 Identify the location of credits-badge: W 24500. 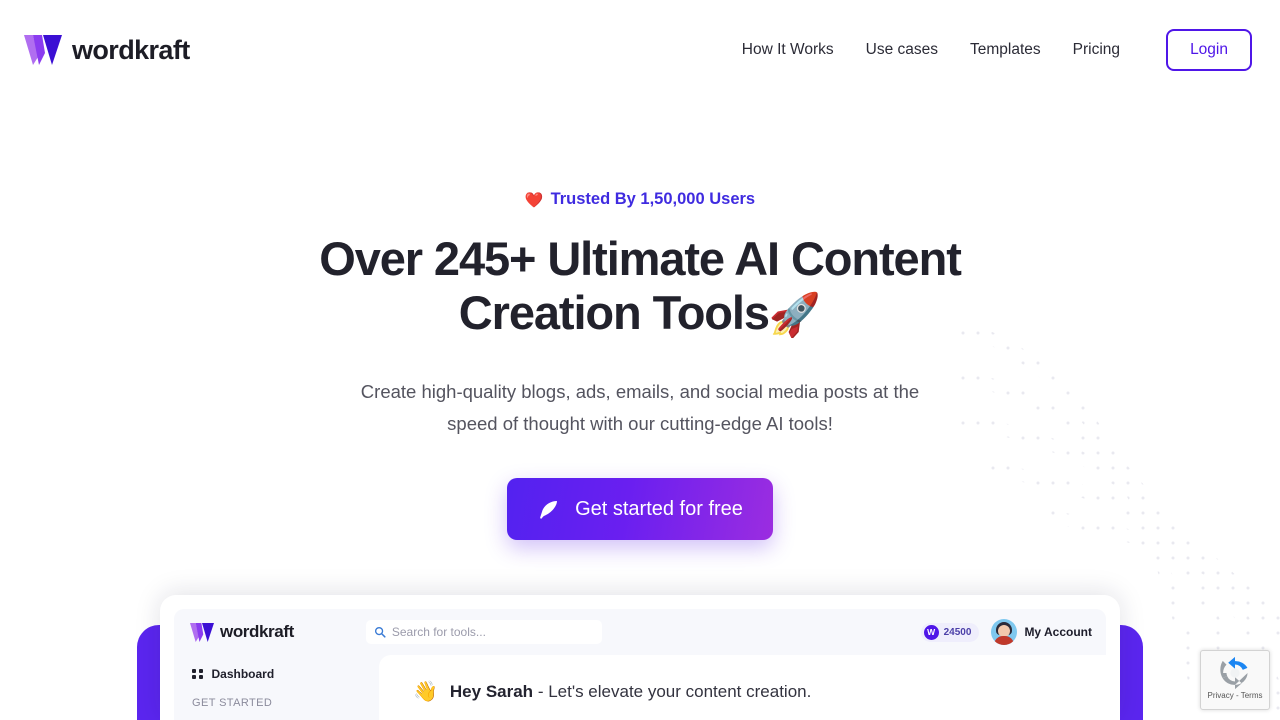
(950, 632).